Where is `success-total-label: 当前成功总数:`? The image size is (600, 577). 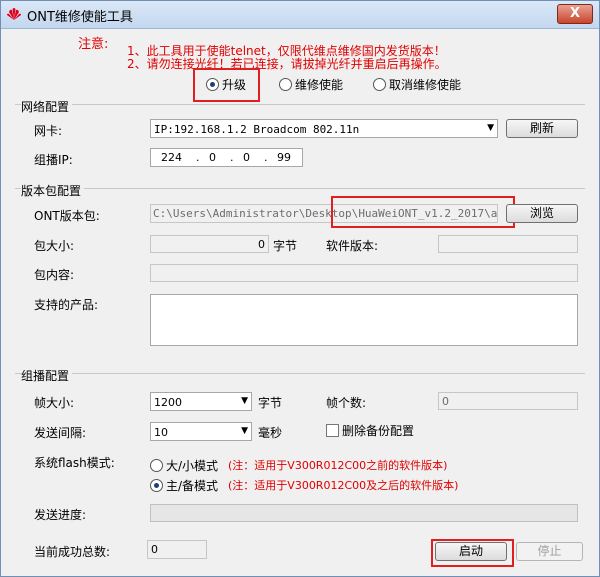
success-total-label: 当前成功总数: is located at coordinates (72, 552).